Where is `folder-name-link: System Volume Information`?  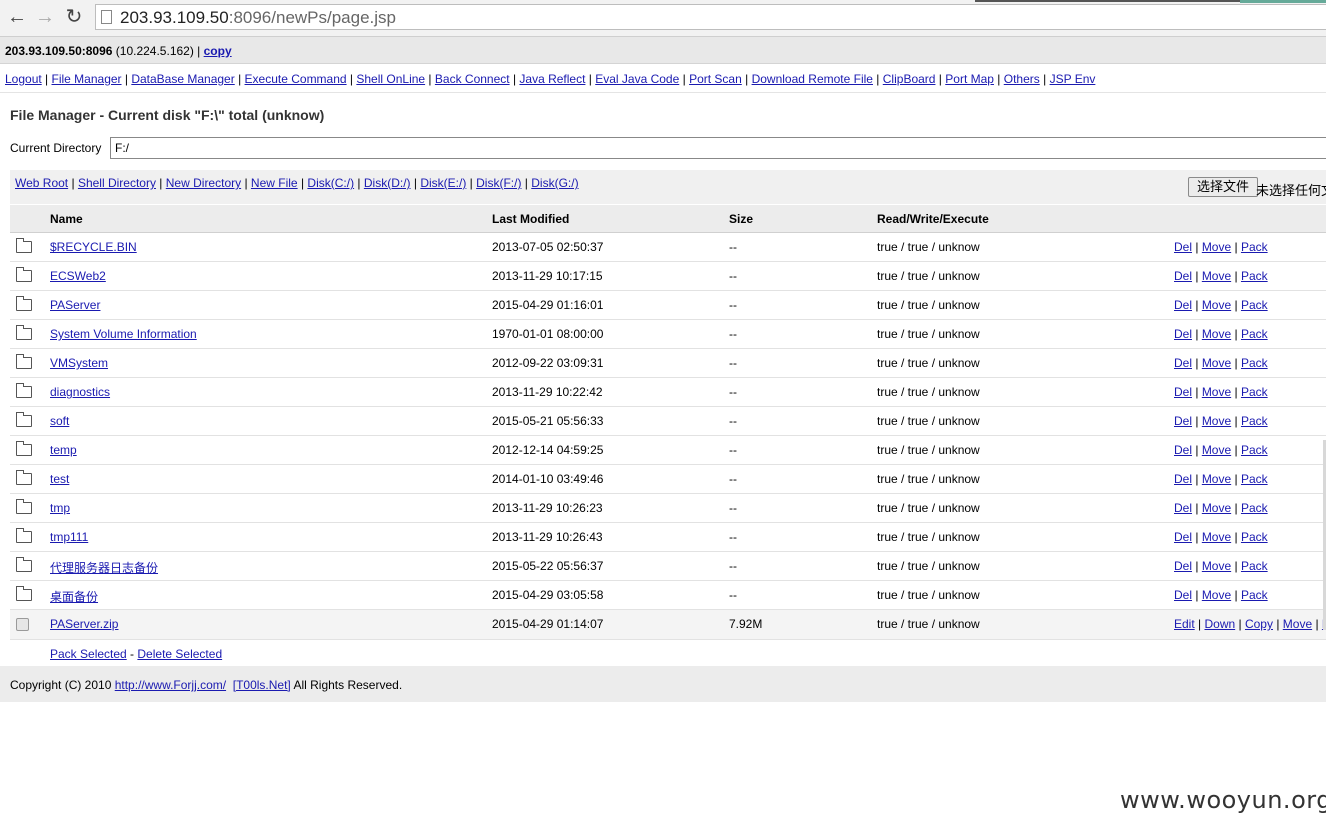
folder-name-link: System Volume Information is located at coordinates (123, 334).